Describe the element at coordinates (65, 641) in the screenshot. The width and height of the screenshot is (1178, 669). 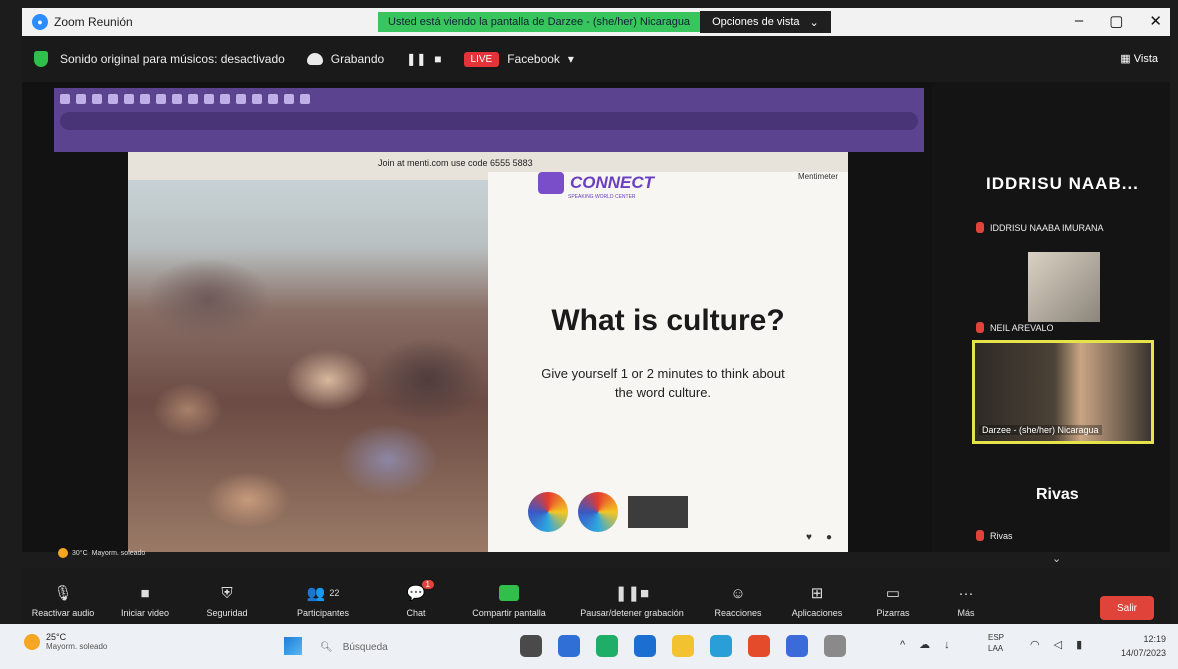
I see `weather-widget: 25°C Mayorm. soleado` at that location.